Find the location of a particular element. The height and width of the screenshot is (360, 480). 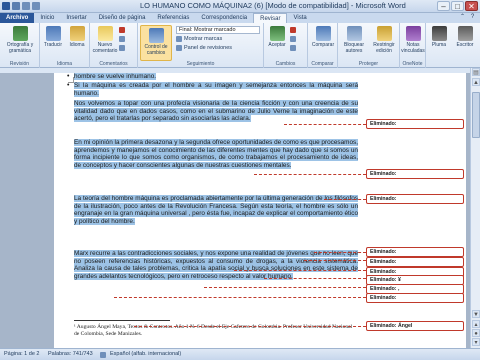

next-icon is located at coordinates (122, 48).